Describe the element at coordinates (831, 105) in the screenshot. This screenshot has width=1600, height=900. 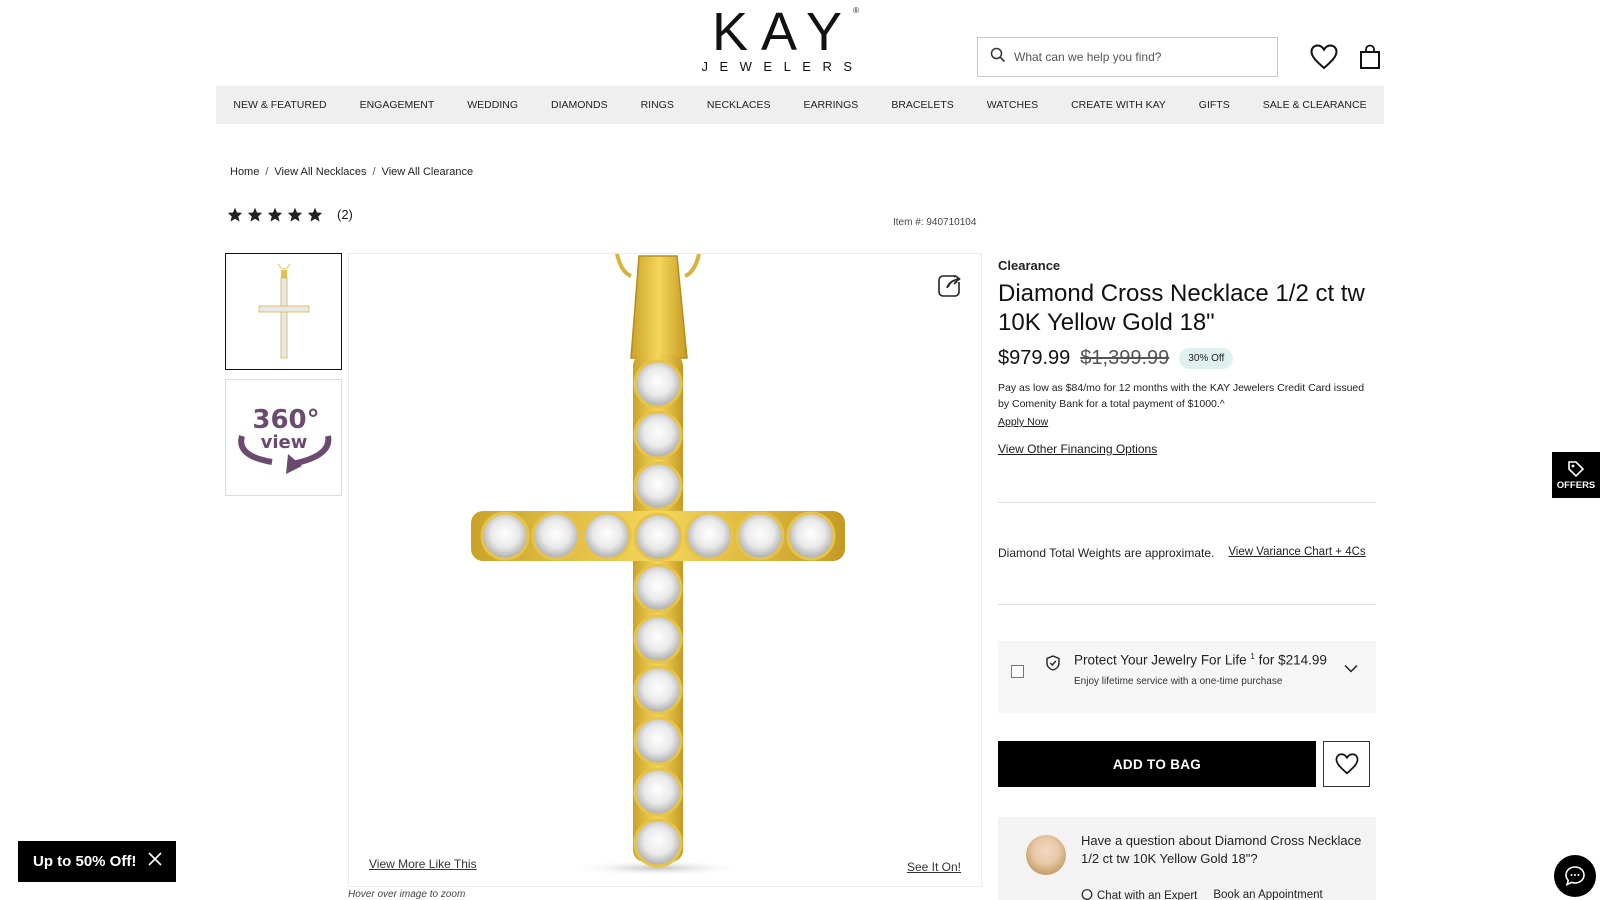
I see `nav-earrings: EARRINGS` at that location.